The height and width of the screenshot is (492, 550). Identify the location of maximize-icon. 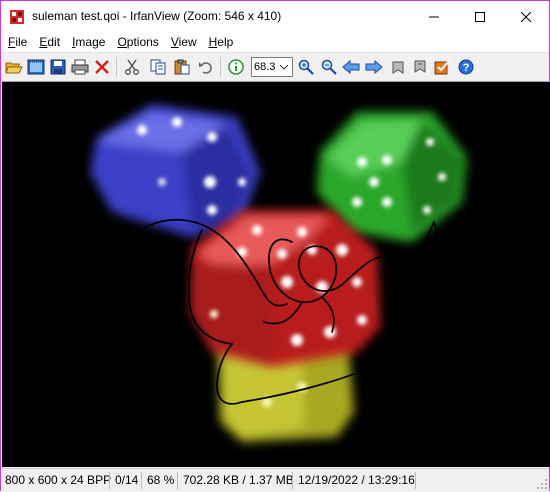
(480, 16).